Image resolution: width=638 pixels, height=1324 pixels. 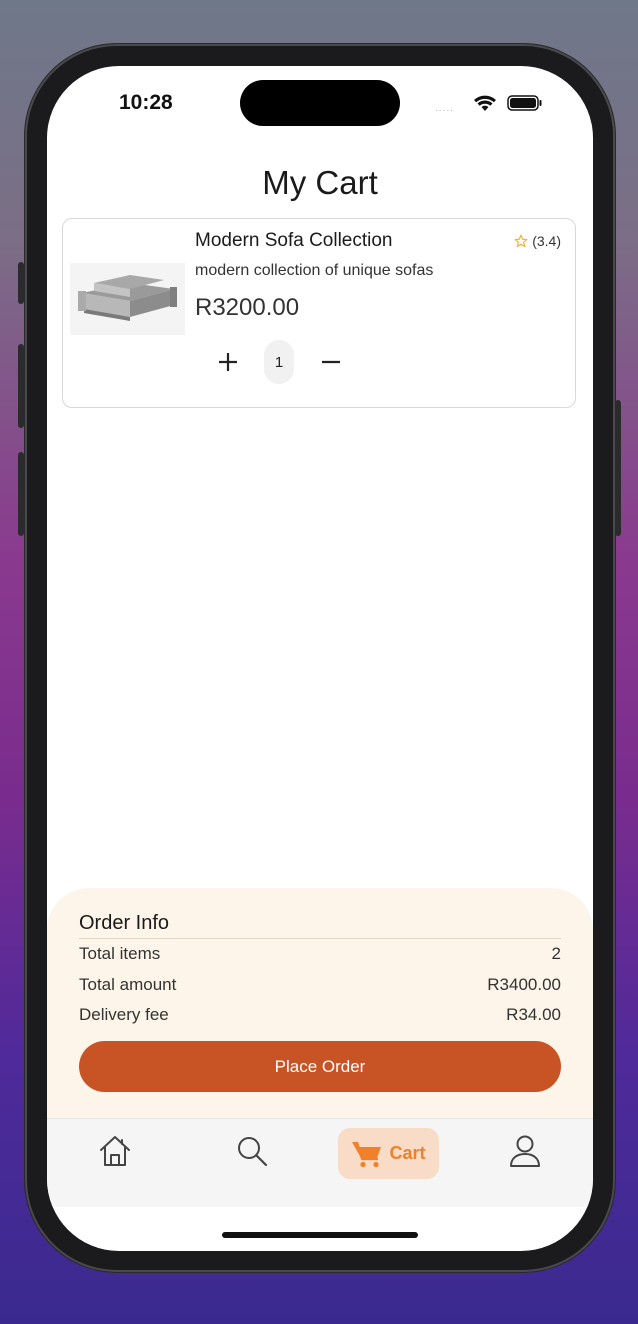 What do you see at coordinates (128, 984) in the screenshot?
I see `total-amount-label: Total amount` at bounding box center [128, 984].